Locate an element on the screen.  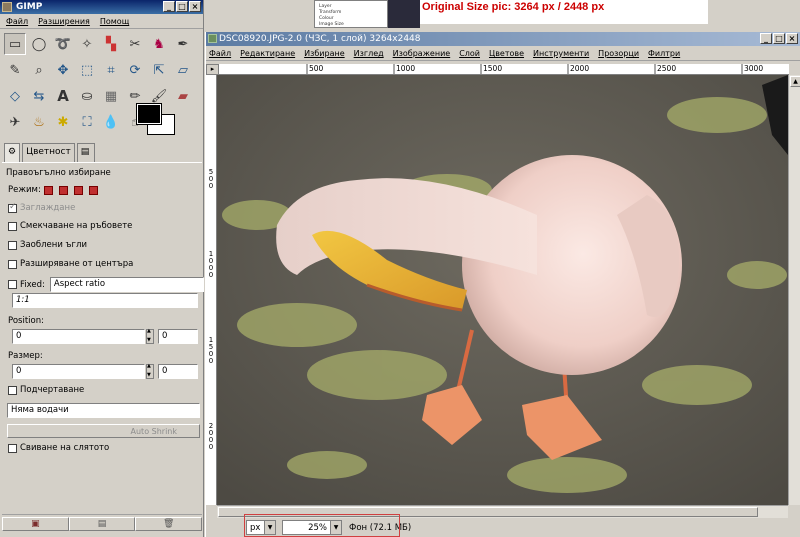
tab-colors: Цветност is located at coordinates (48, 152).